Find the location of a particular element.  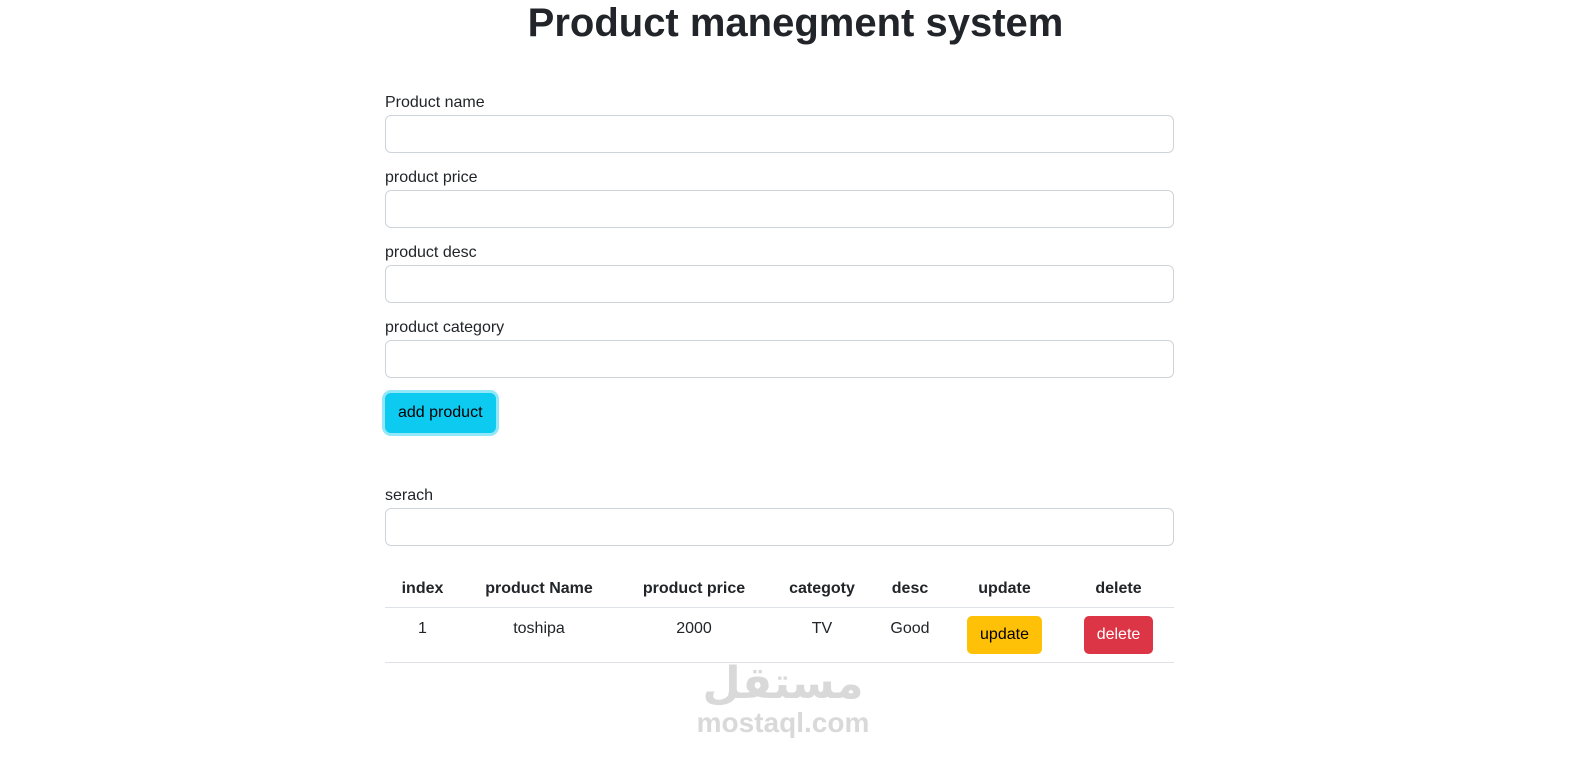

cell-product-price: 2000 is located at coordinates (694, 635).